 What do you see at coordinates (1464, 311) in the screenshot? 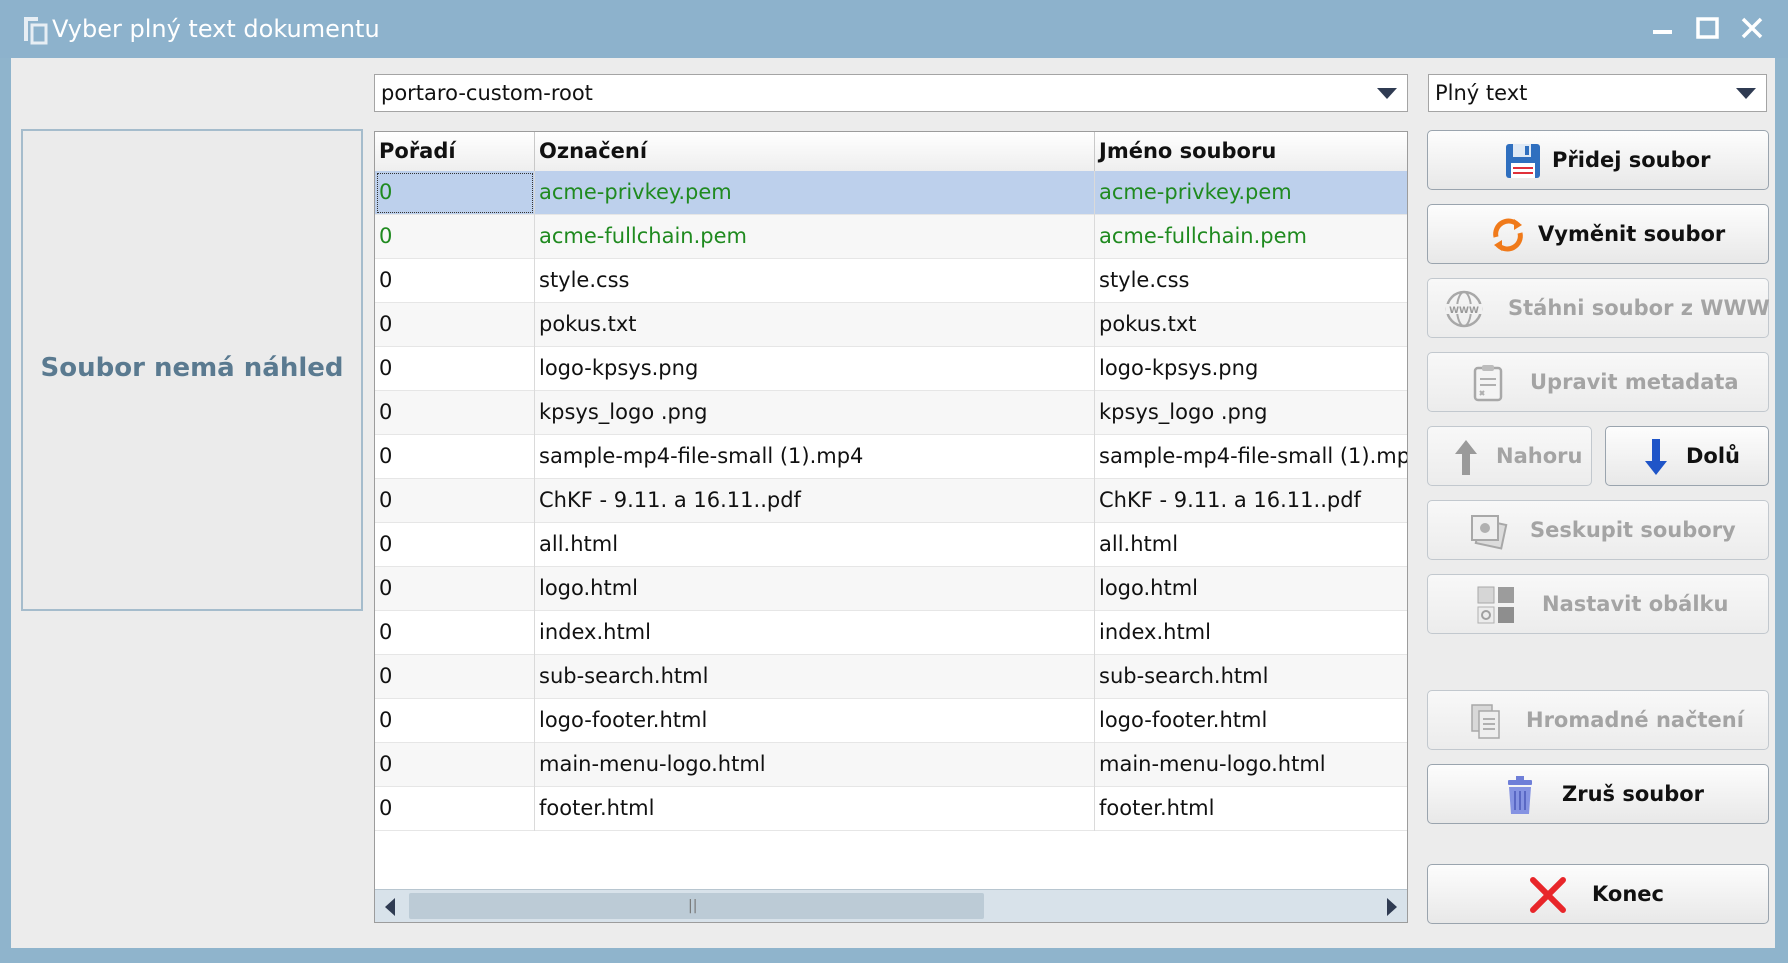
I see `svg-text: WWW` at bounding box center [1464, 311].